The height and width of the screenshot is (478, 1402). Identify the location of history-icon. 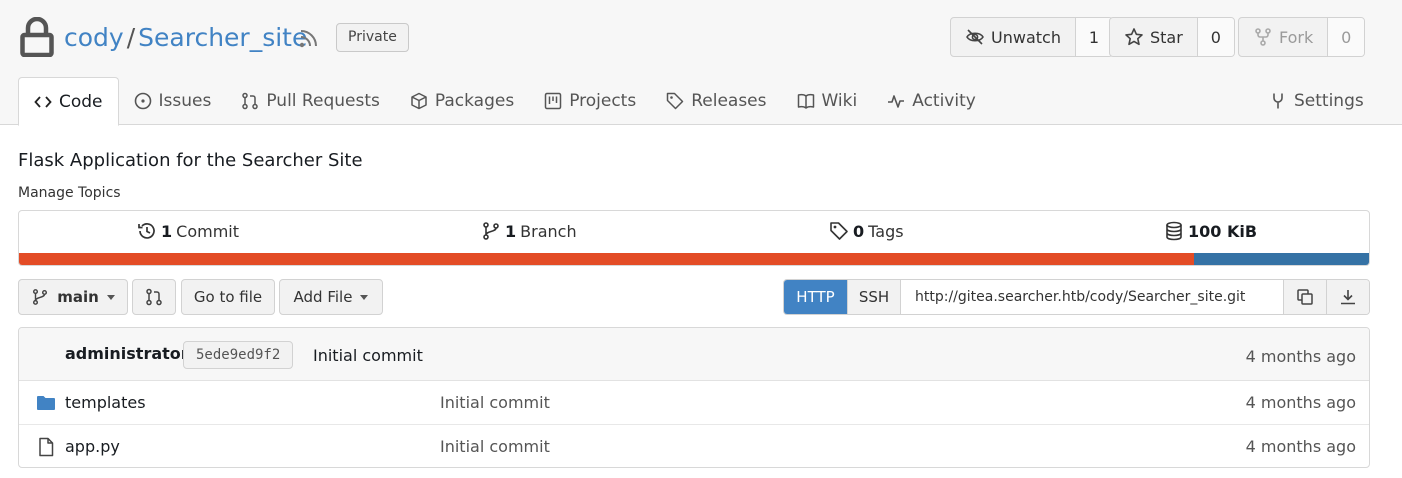
(146, 231).